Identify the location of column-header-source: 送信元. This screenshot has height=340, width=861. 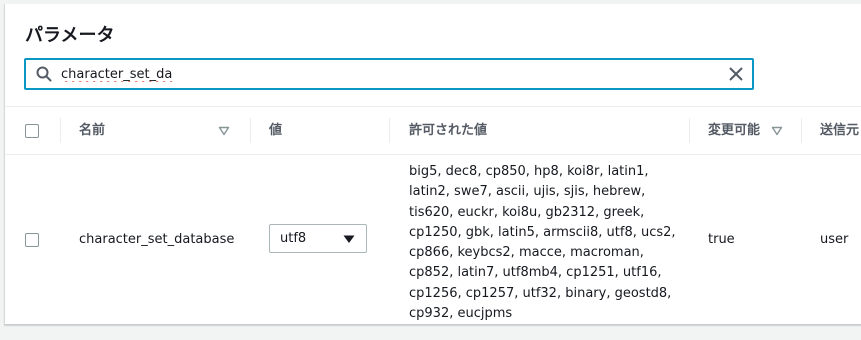
(840, 130).